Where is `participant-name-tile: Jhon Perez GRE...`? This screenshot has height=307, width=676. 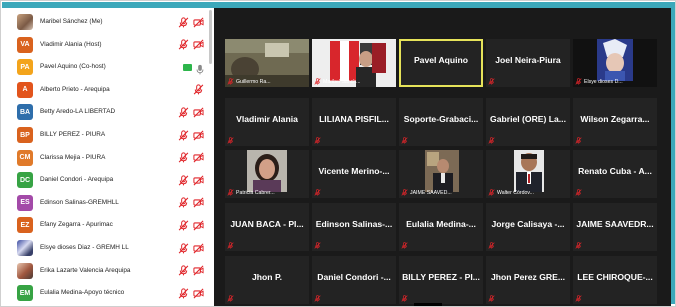 participant-name-tile: Jhon Perez GRE... is located at coordinates (528, 280).